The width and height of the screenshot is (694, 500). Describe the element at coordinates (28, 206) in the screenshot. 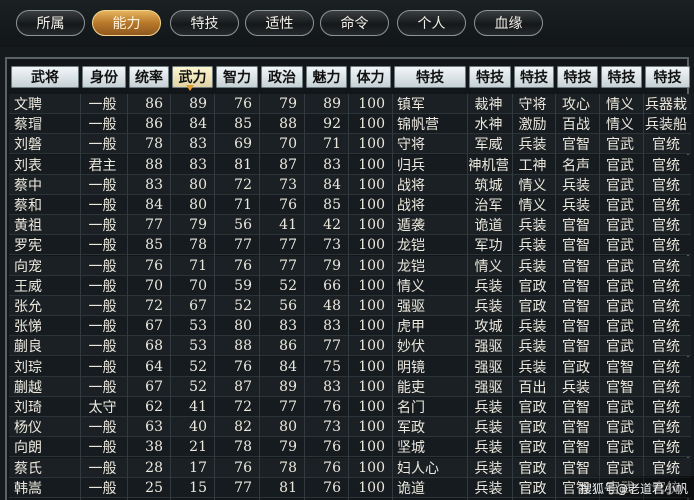

I see `table-cell: 蔡和` at that location.